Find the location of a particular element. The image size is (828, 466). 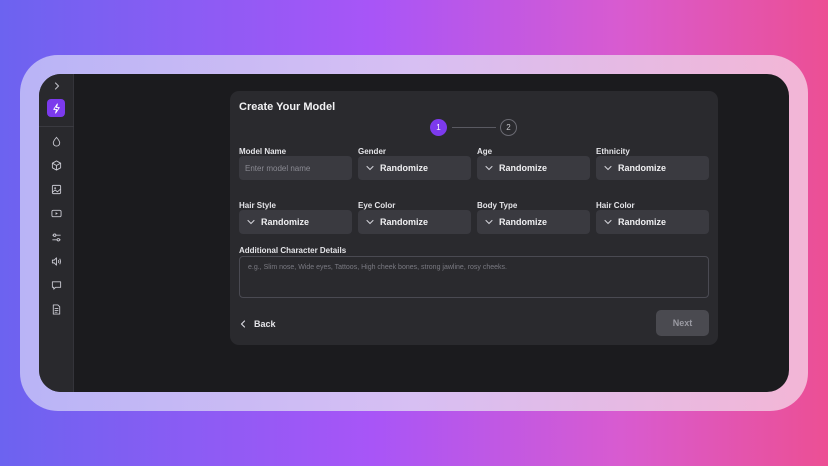

eye-color-label: Eye Color is located at coordinates (377, 205).